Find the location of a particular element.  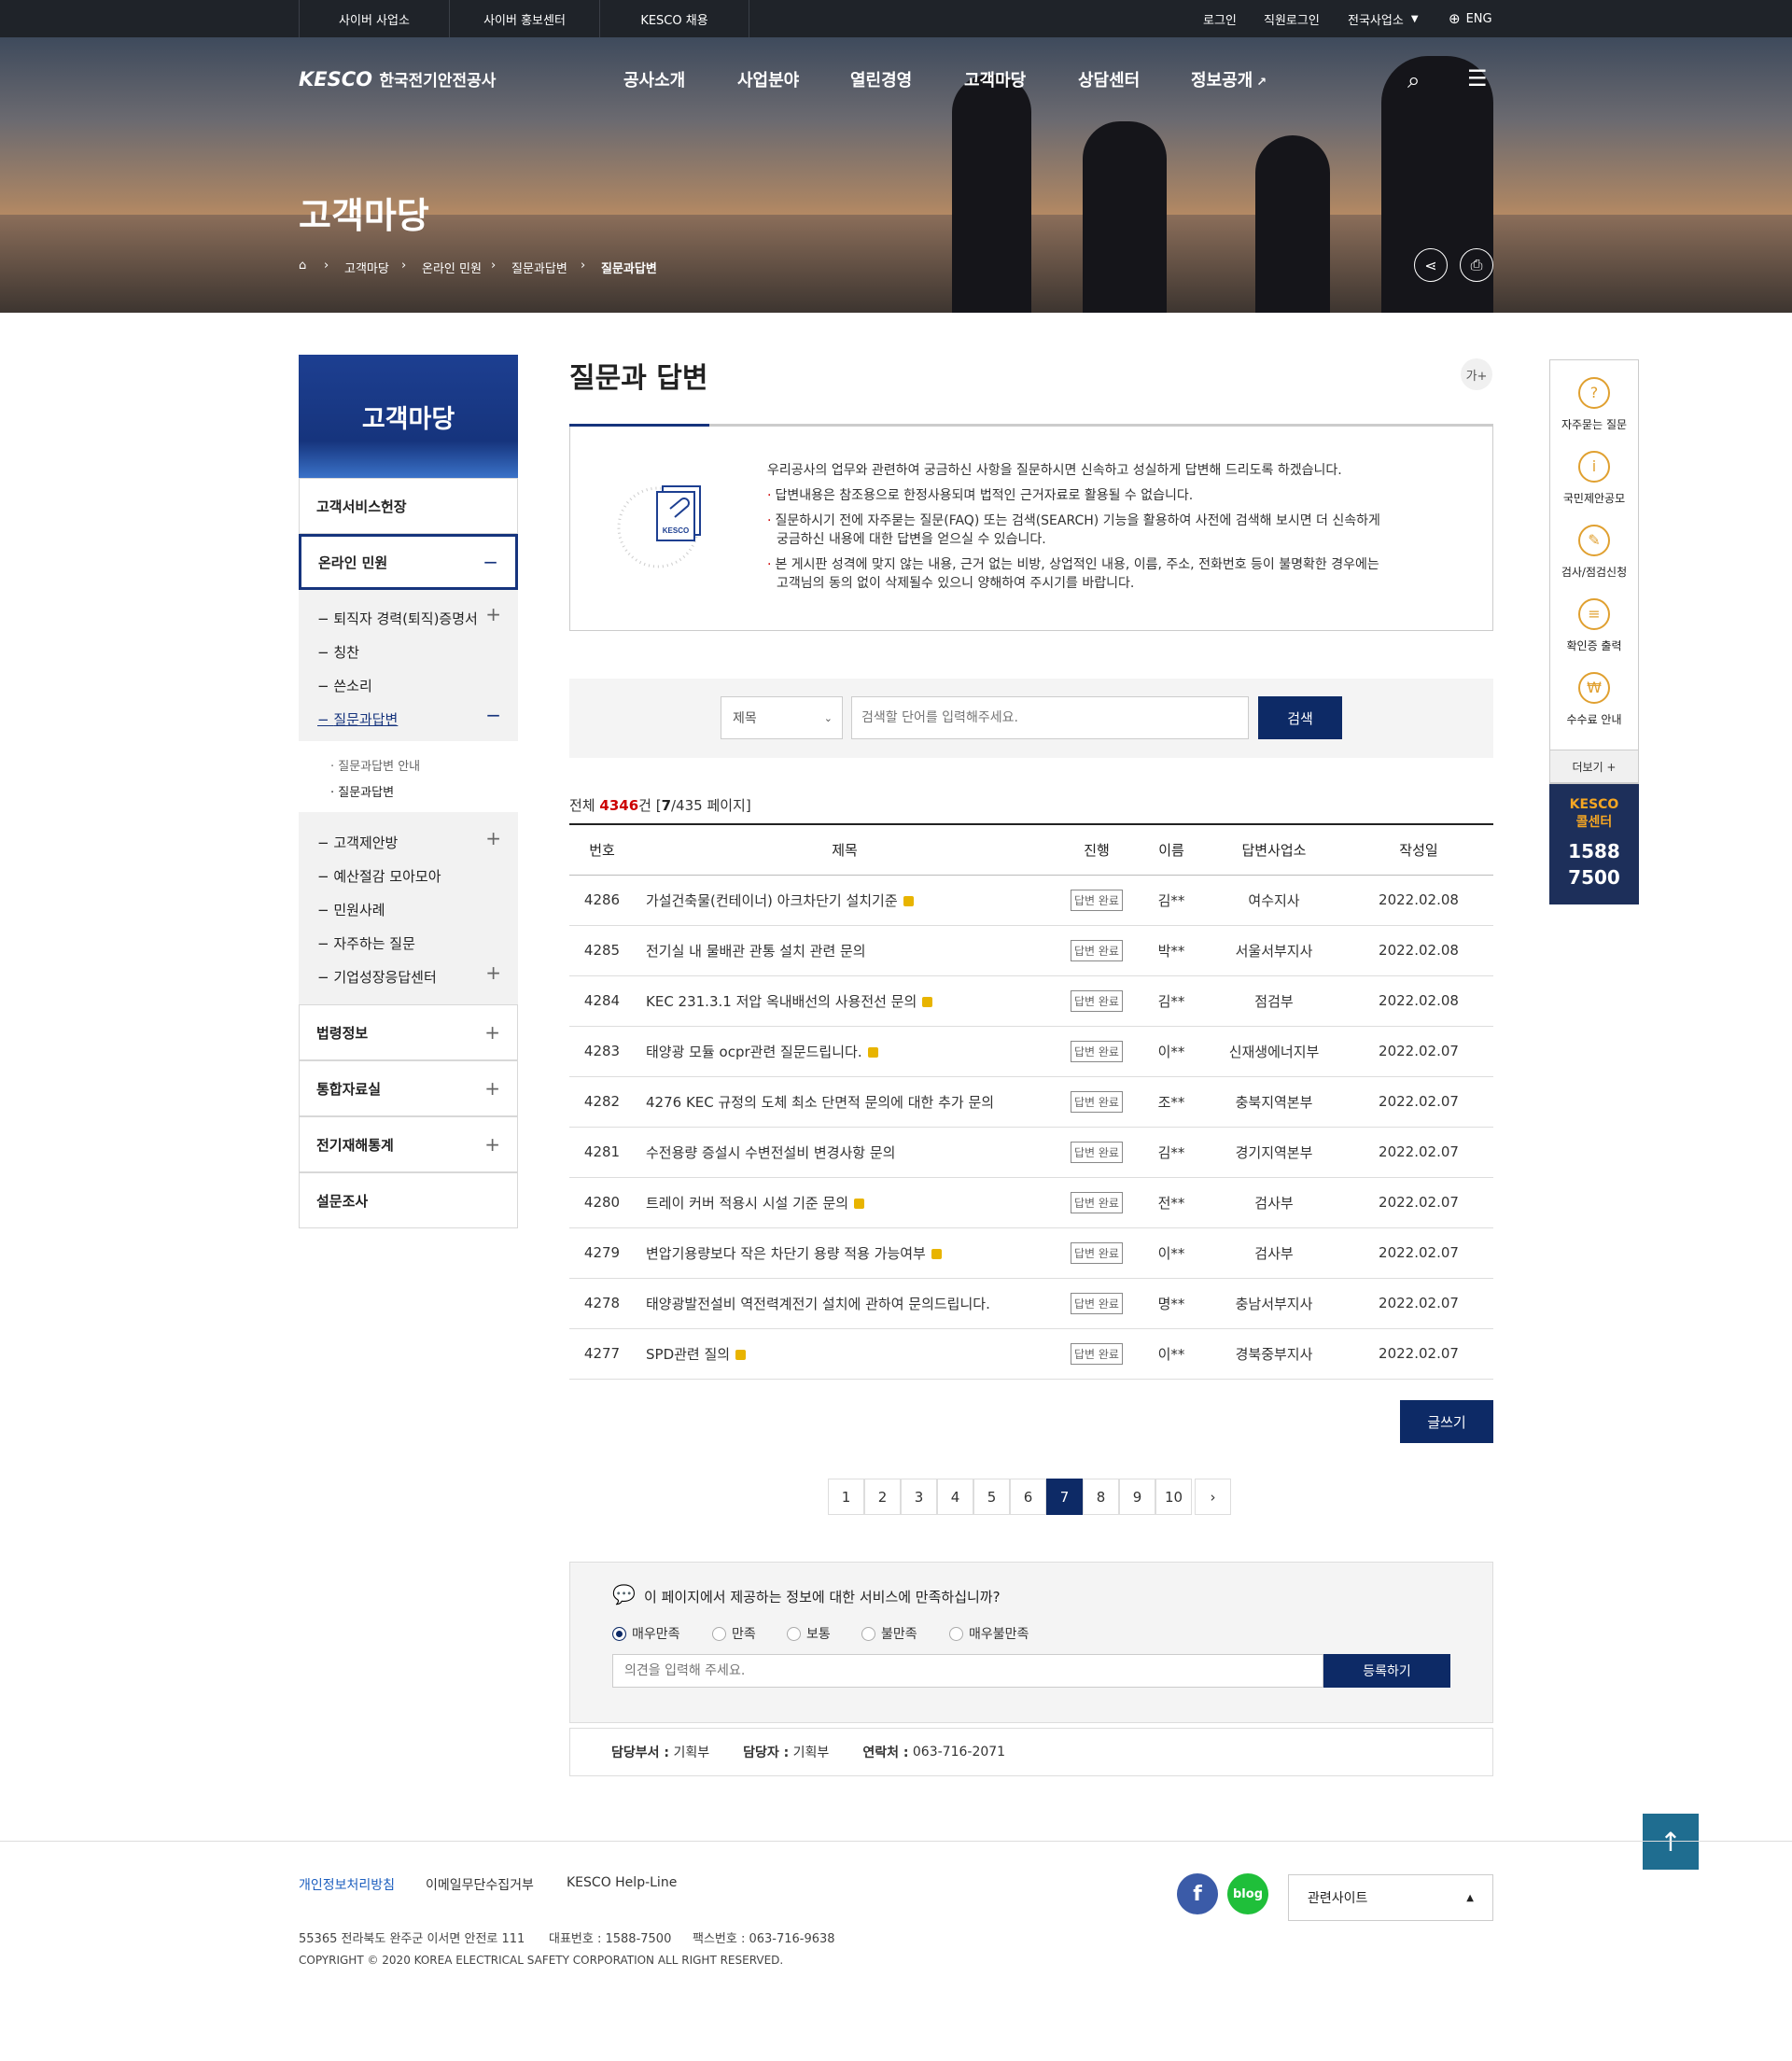

sidebar-subsub-guide: · 질문과답변 안내 is located at coordinates (375, 765).